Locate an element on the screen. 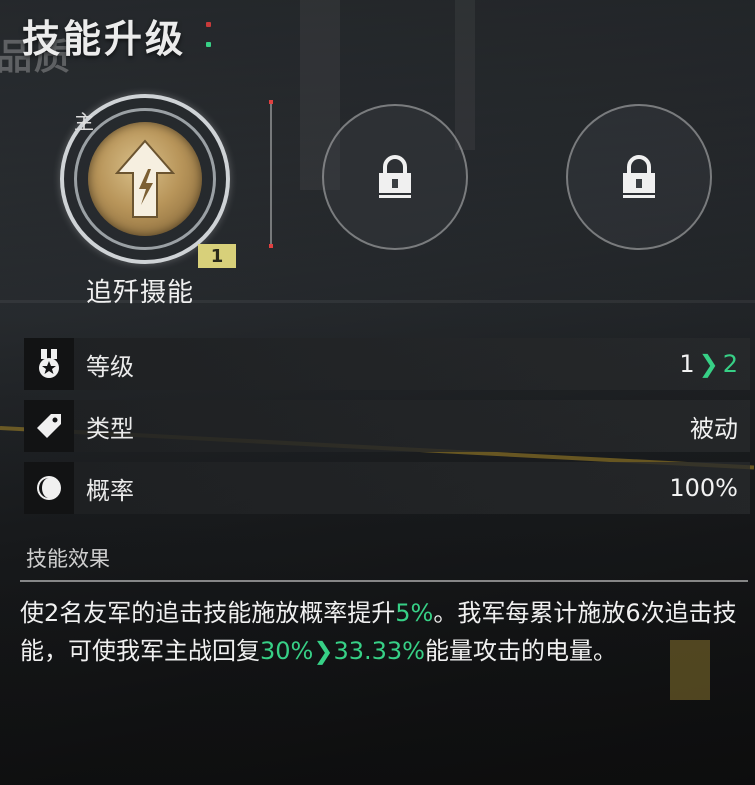  stat-value: 1 ❯ 2 is located at coordinates (708, 364).